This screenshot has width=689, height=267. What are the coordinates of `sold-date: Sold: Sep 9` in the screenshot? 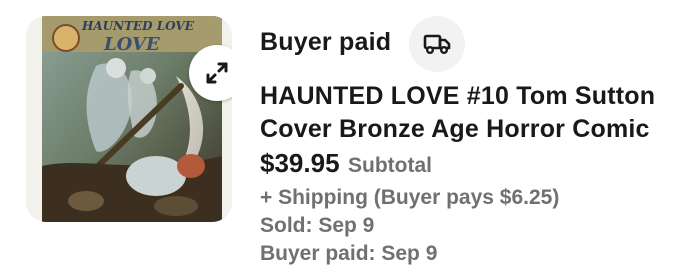 It's located at (317, 225).